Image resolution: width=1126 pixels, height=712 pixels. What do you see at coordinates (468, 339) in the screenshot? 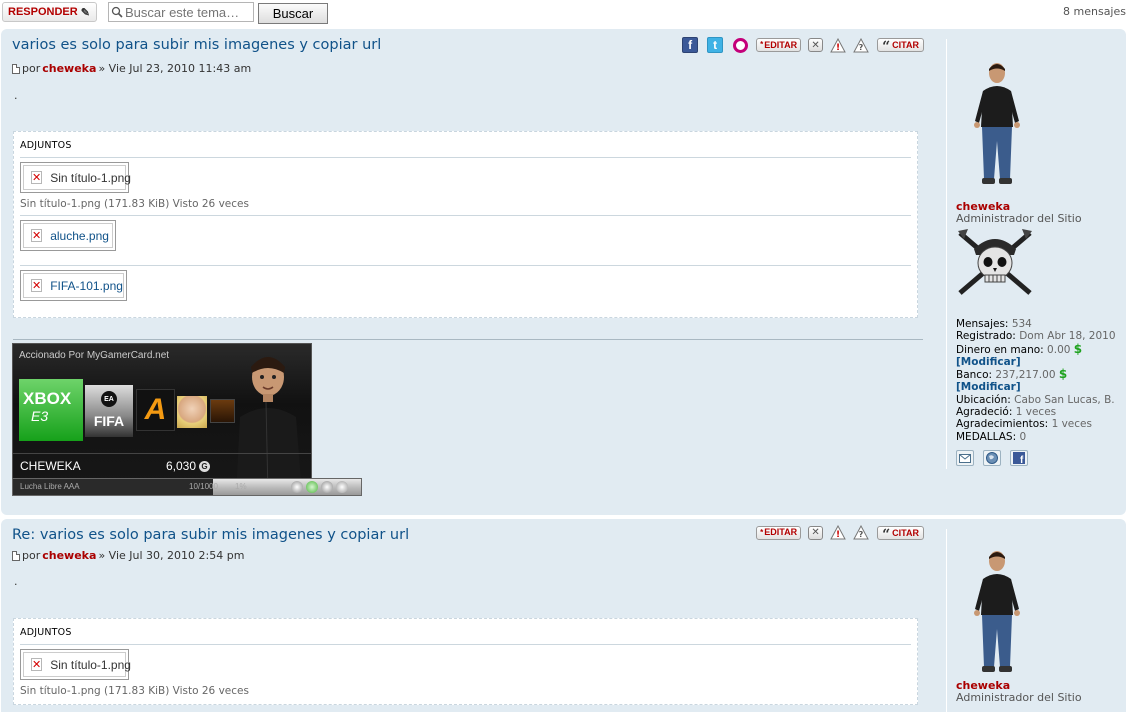
I see `signature-divider` at bounding box center [468, 339].